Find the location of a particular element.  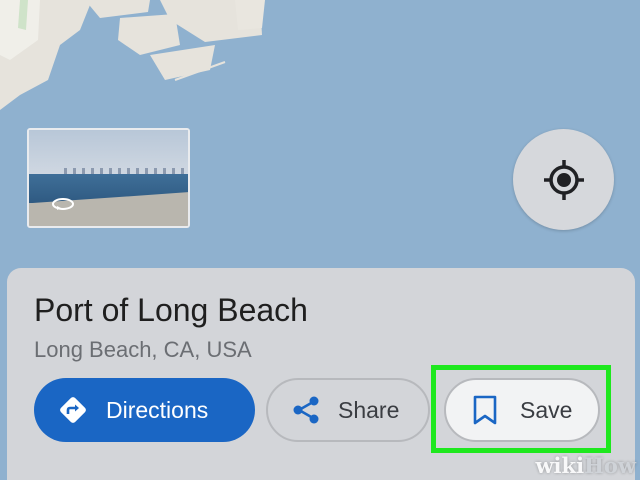

directions-label: Directions is located at coordinates (157, 409).